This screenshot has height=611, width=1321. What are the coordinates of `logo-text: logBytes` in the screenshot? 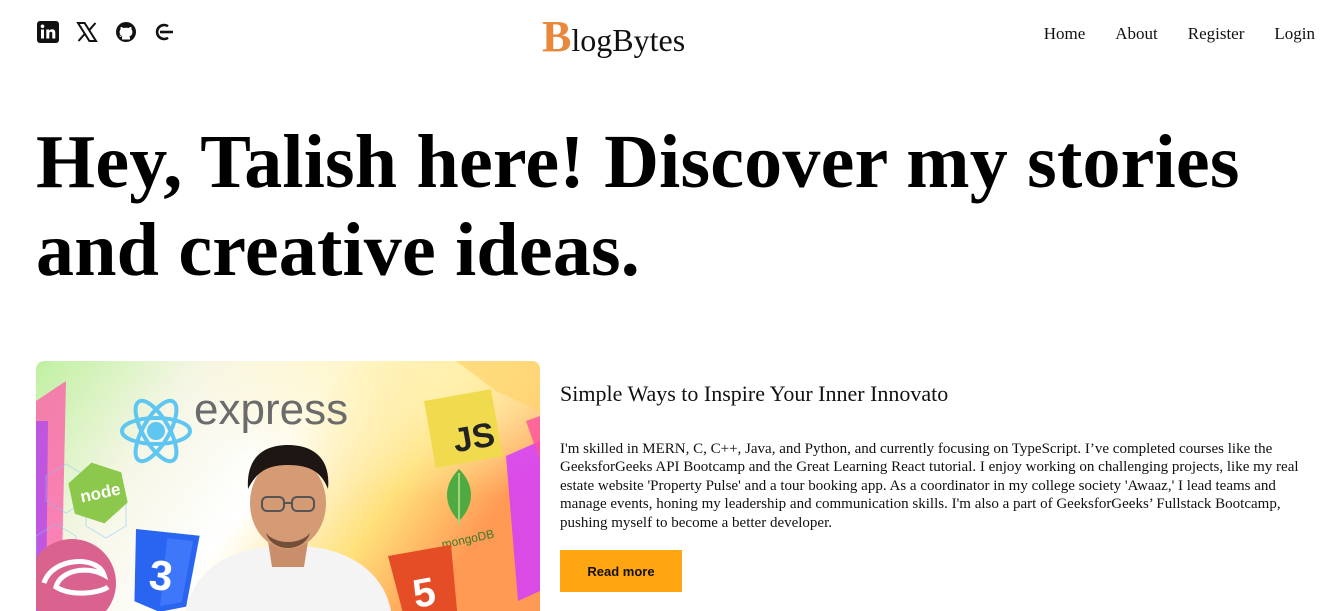 It's located at (628, 40).